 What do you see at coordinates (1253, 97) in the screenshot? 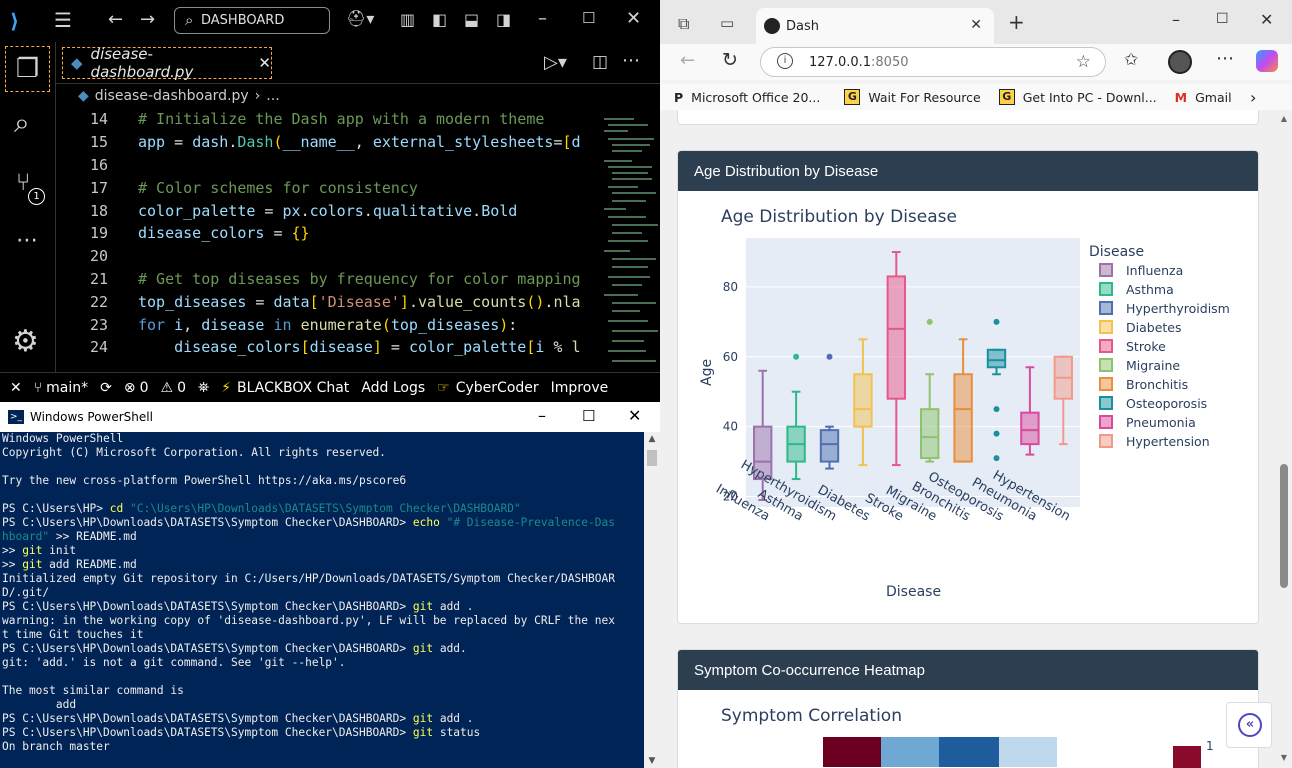
I see `bookmarks-overflow-icon: ›` at bounding box center [1253, 97].